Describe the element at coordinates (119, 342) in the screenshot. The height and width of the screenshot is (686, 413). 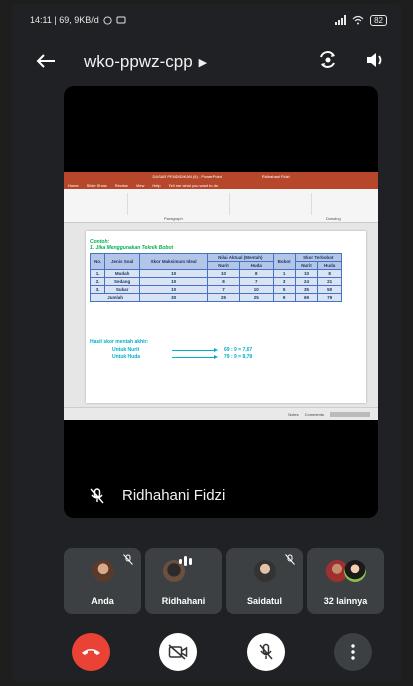
I see `result-title: Hasil skor mentah akhir:` at that location.